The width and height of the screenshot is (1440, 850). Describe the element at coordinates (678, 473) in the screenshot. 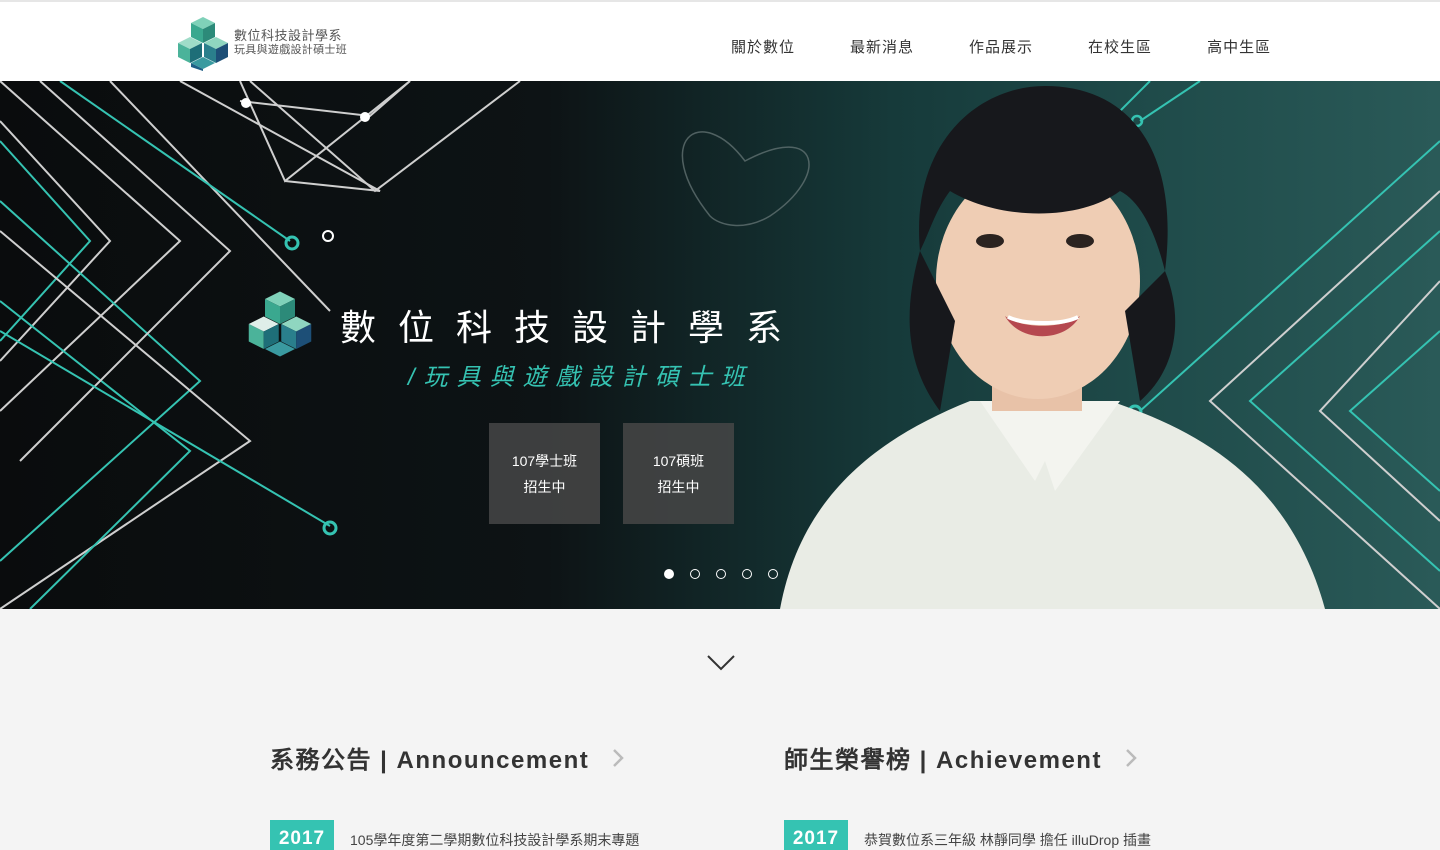

I see `master-admission-button: 107碩班 招生中` at that location.